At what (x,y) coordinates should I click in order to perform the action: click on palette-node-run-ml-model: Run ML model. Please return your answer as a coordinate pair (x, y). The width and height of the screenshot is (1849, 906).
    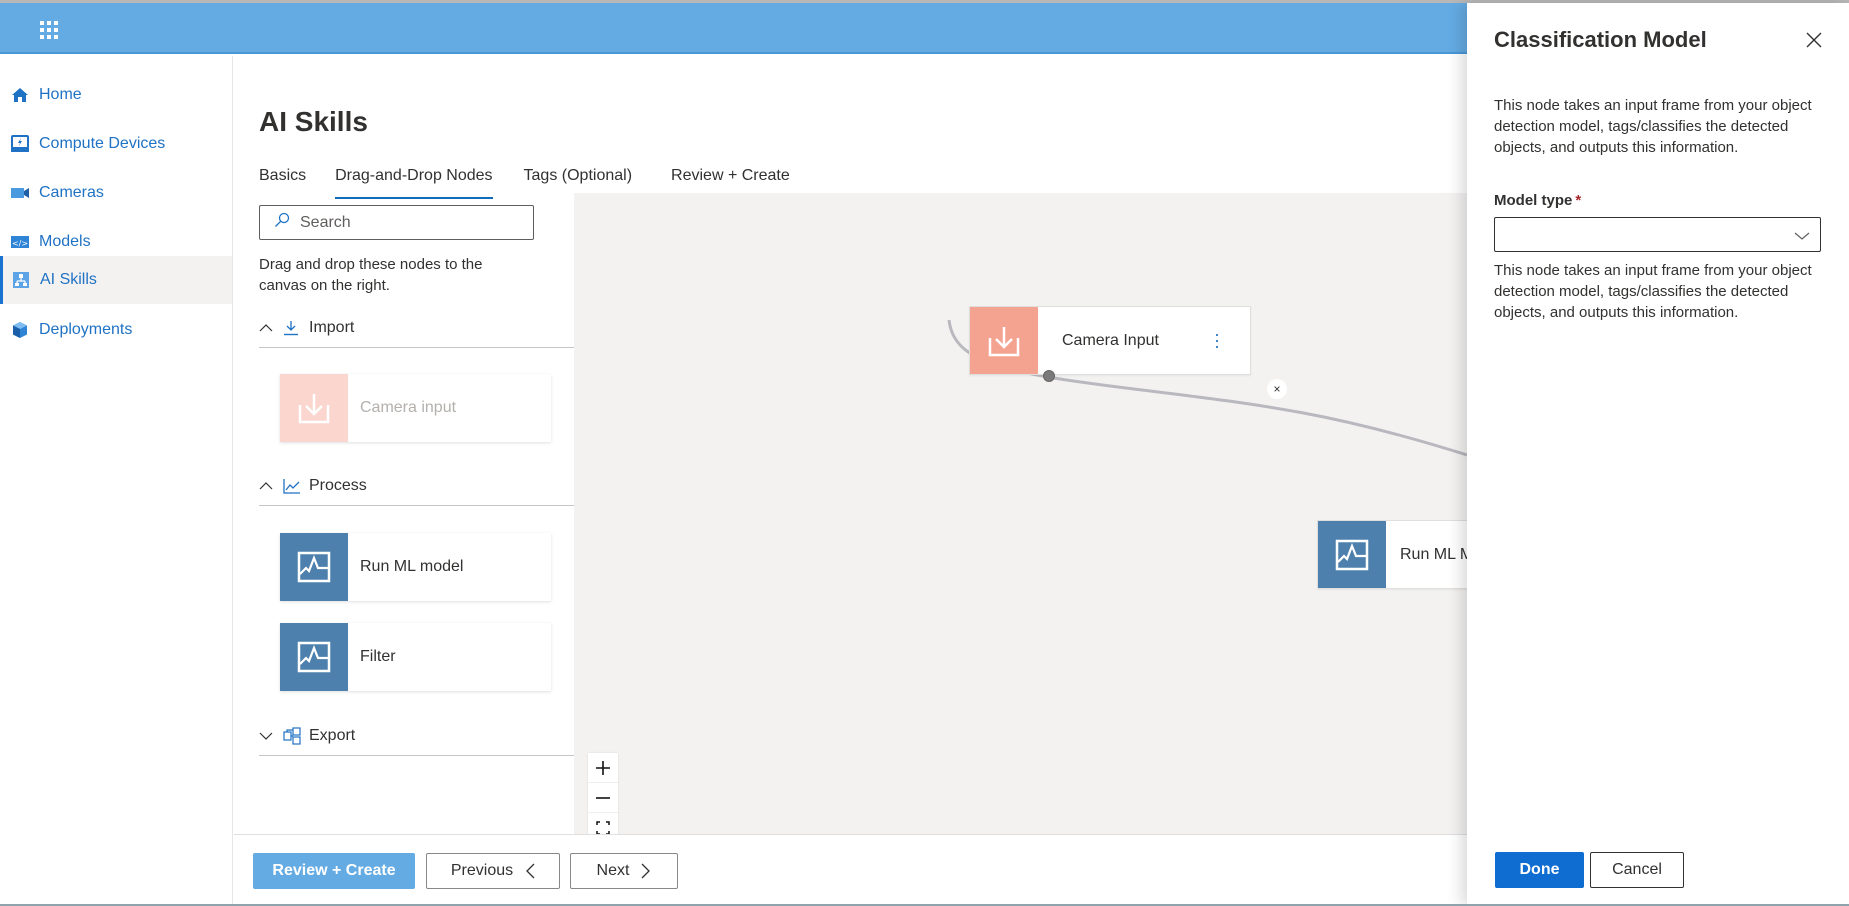
    Looking at the image, I should click on (415, 567).